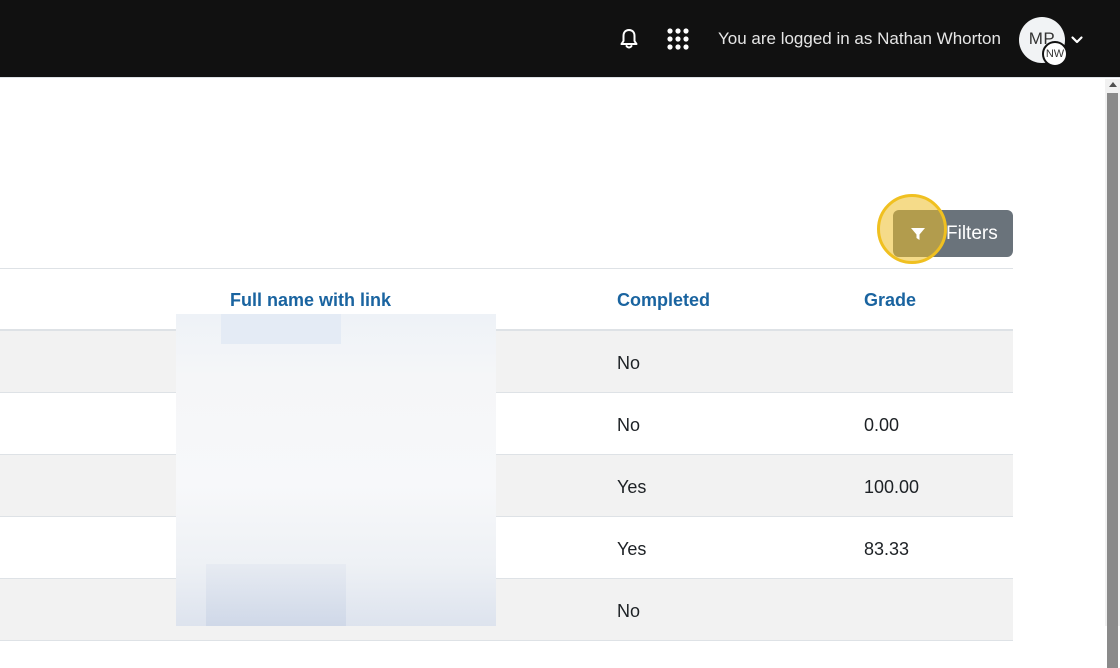 The width and height of the screenshot is (1120, 668). Describe the element at coordinates (1112, 380) in the screenshot. I see `scrollbar-thumb` at that location.